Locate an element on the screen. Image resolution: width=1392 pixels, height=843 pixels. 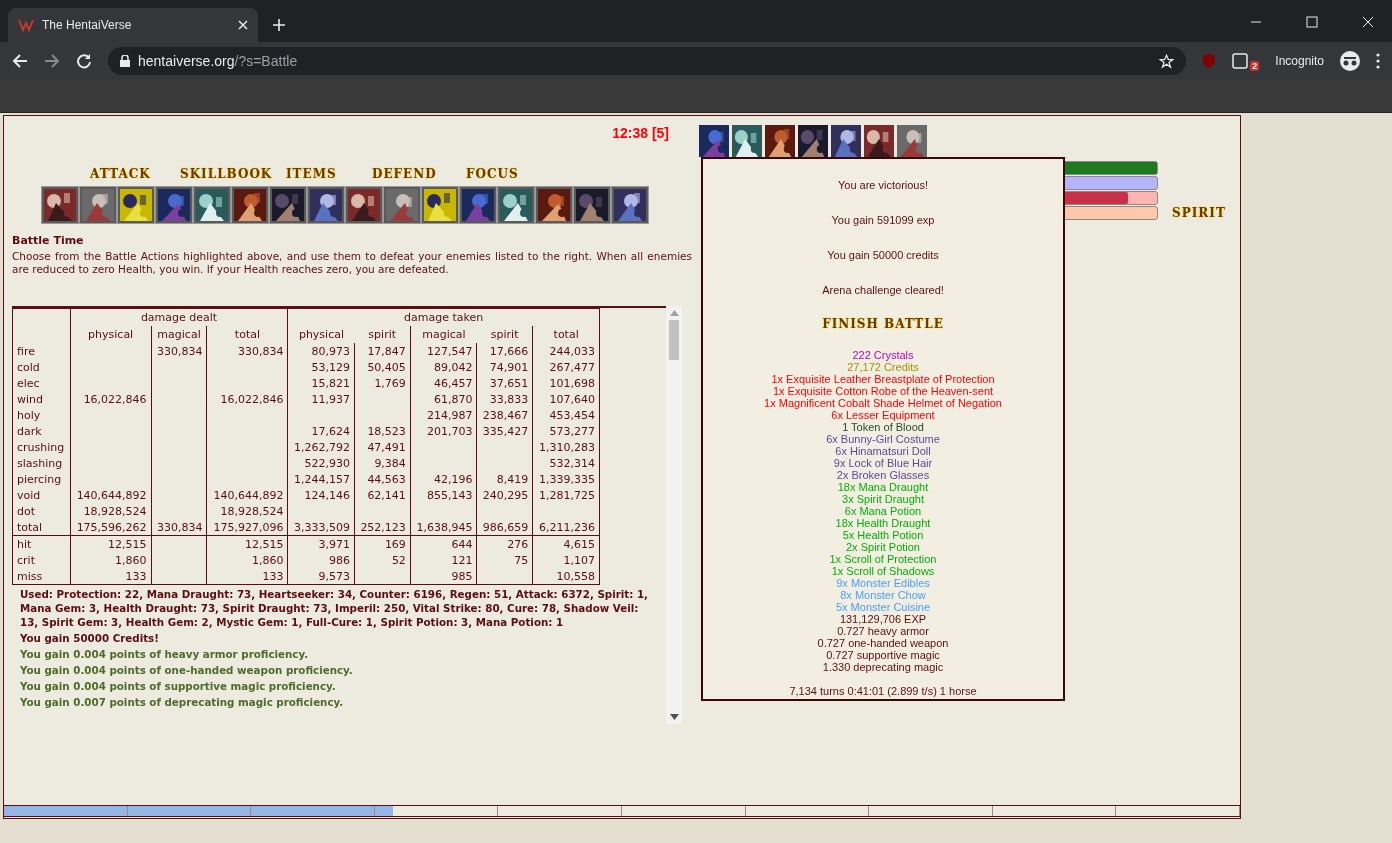
extension-icon is located at coordinates (1240, 61).